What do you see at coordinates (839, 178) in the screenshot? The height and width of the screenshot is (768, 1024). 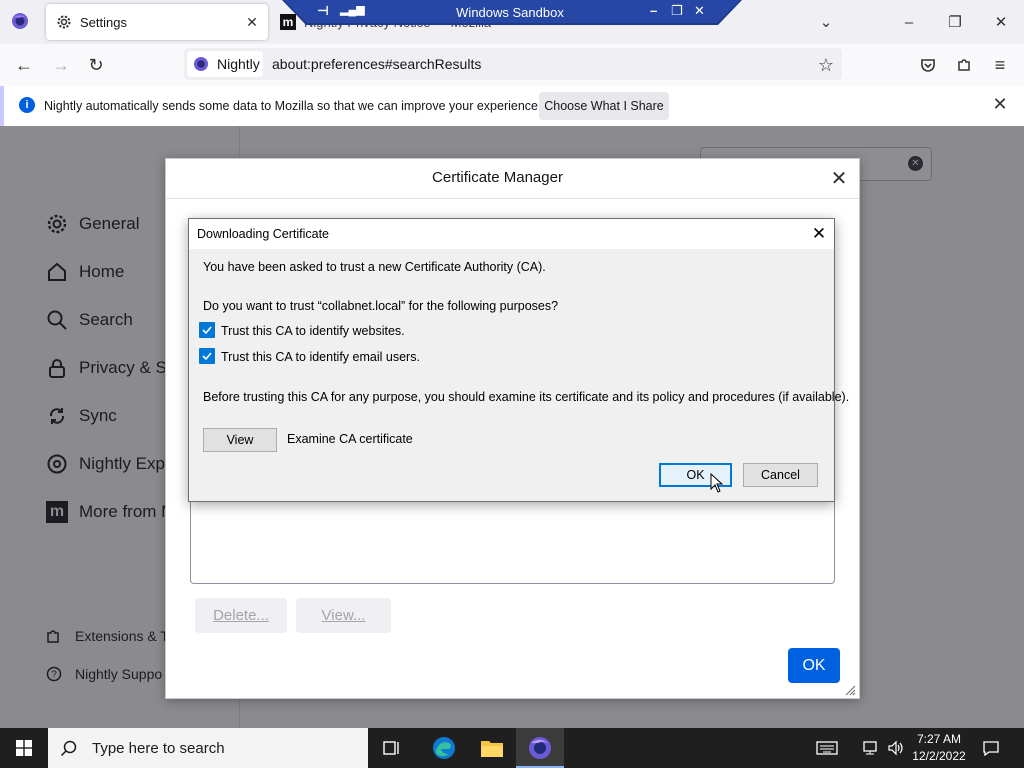 I see `certificate-manager-close-icon: ✕` at bounding box center [839, 178].